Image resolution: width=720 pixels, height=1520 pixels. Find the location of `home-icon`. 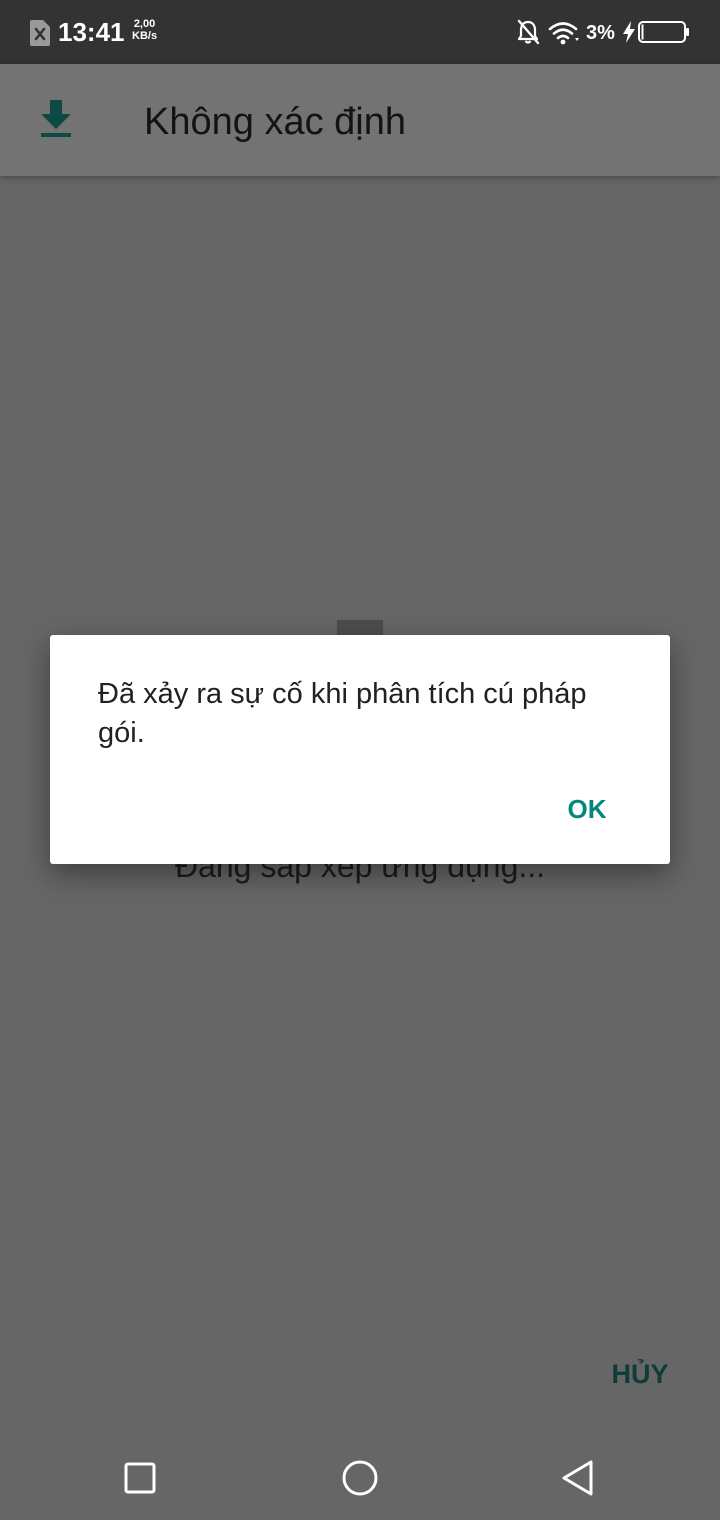

home-icon is located at coordinates (360, 1478).